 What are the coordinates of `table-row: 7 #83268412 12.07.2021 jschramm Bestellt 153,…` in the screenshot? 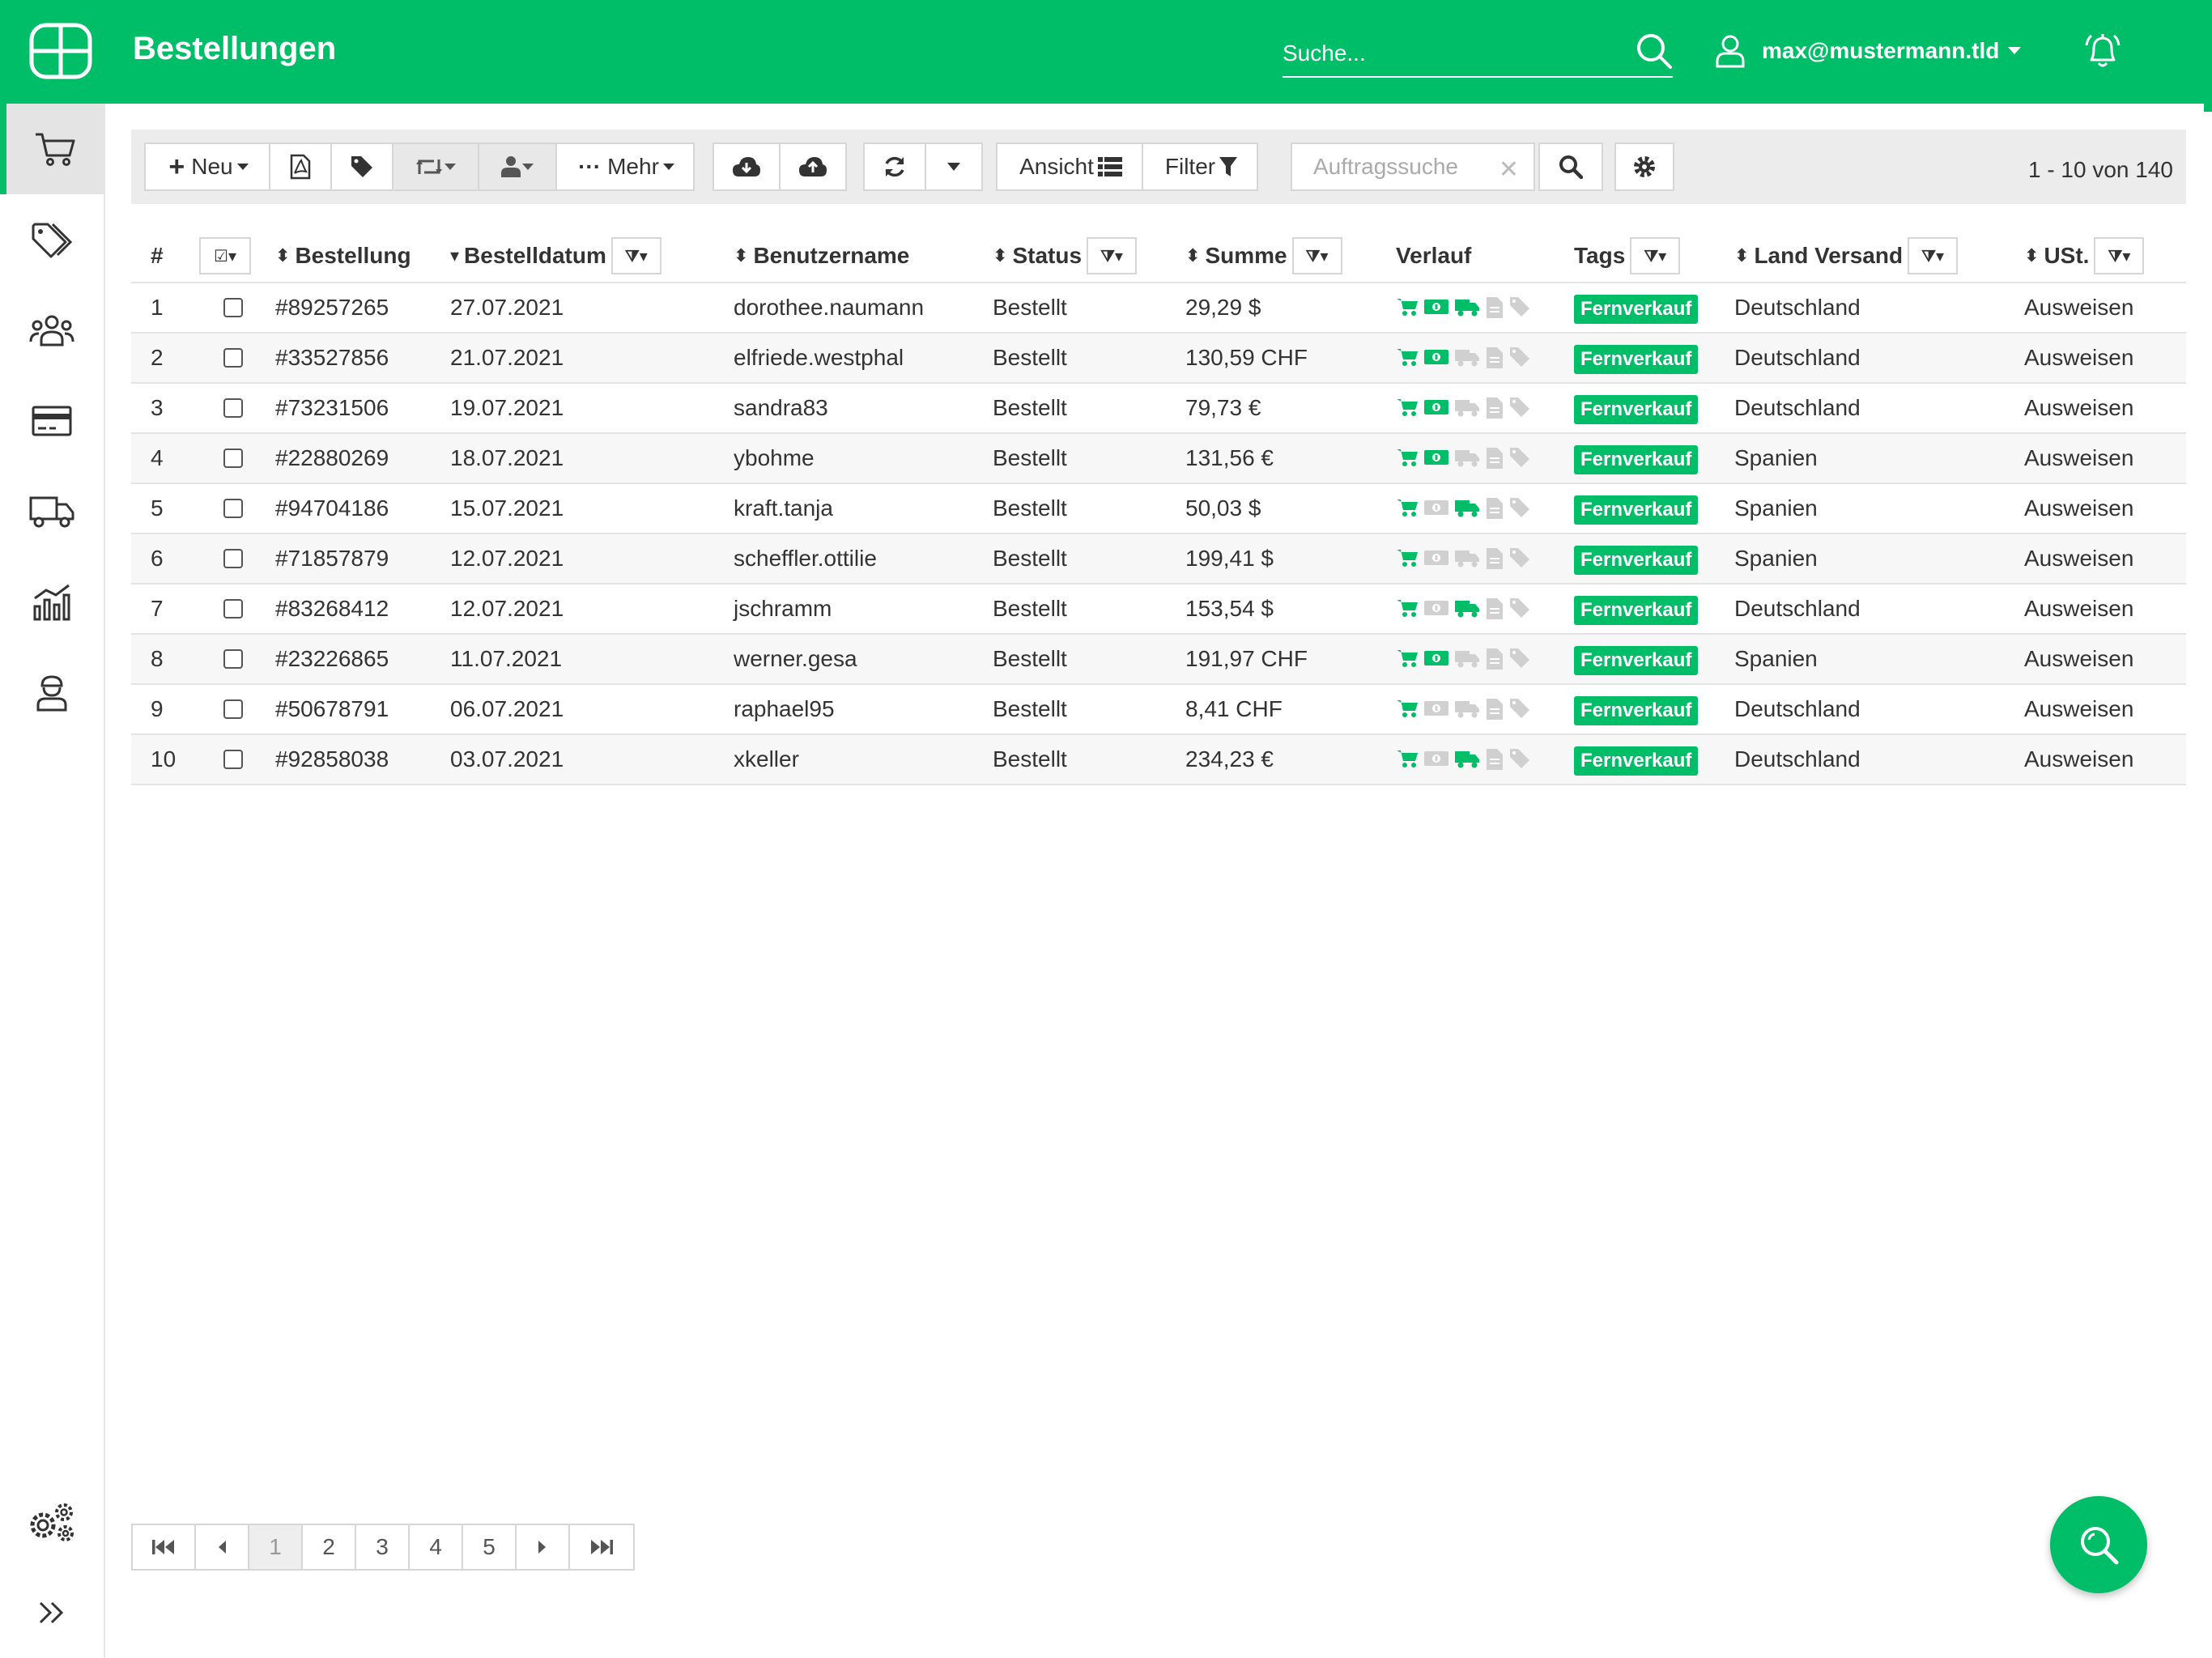 It's located at (1159, 608).